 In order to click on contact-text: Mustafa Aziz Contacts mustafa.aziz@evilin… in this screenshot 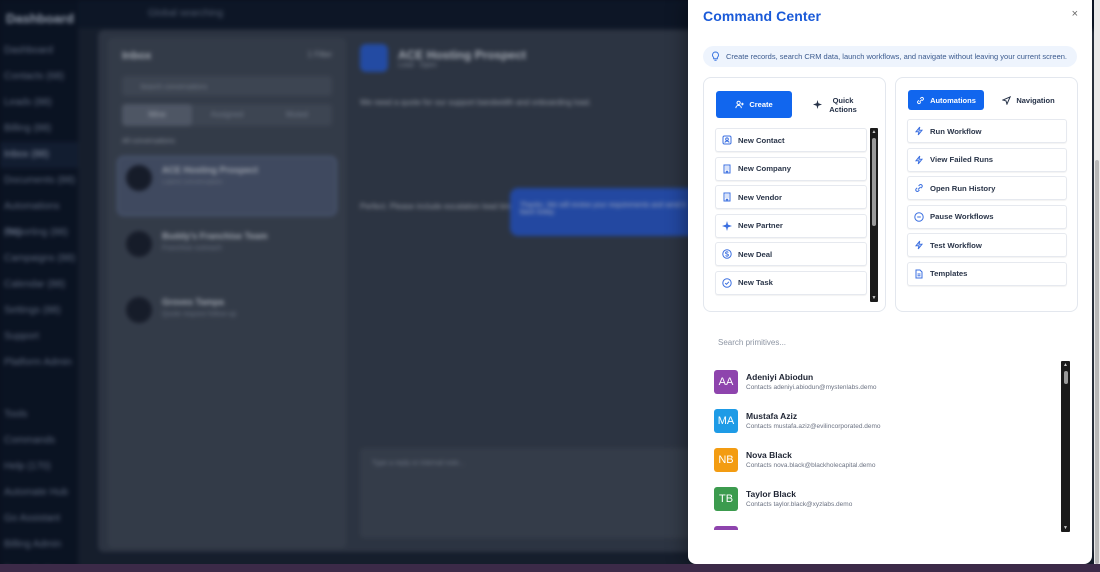, I will do `click(813, 420)`.